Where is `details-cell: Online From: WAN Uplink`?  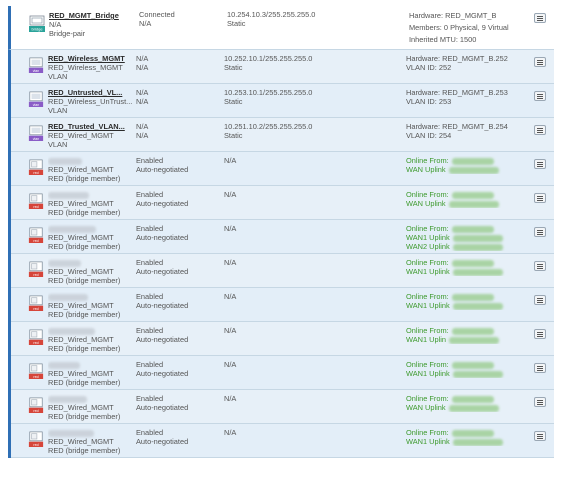 details-cell: Online From: WAN Uplink is located at coordinates (468, 403).